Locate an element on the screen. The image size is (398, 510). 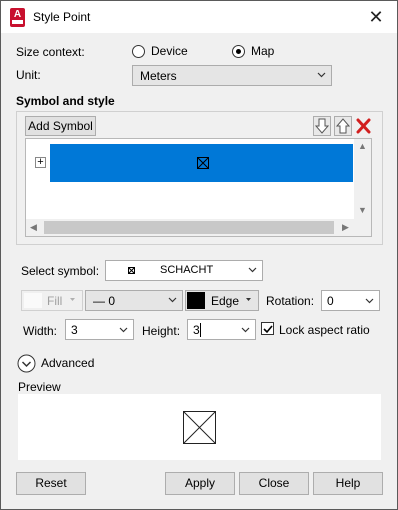
horizontal-scrollbar: ◀ ▶ is located at coordinates (190, 227).